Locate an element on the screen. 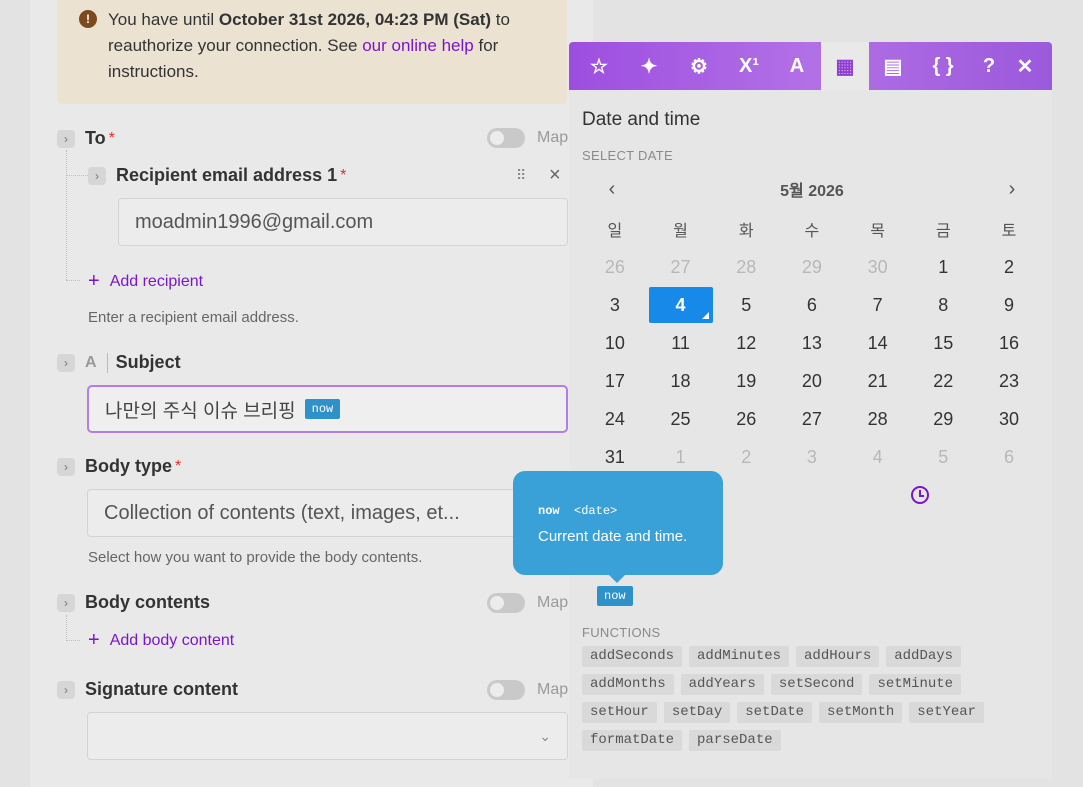 The width and height of the screenshot is (1083, 787). add-recipient-button: + Add recipient is located at coordinates (145, 281).